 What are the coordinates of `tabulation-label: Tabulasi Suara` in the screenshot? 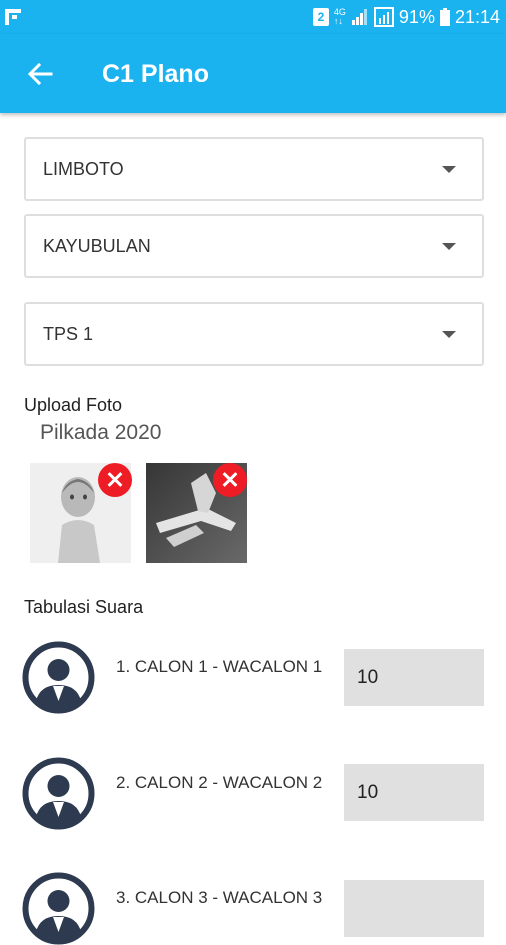 It's located at (84, 607).